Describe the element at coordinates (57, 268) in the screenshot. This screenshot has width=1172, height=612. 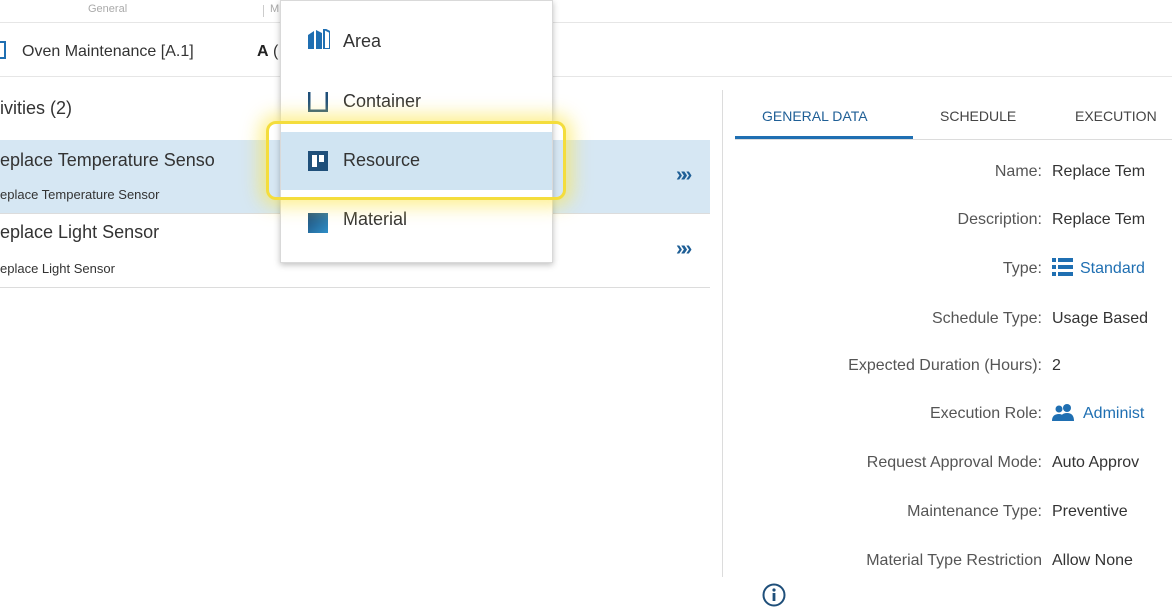
I see `activity-description: eplace Light Sensor` at that location.